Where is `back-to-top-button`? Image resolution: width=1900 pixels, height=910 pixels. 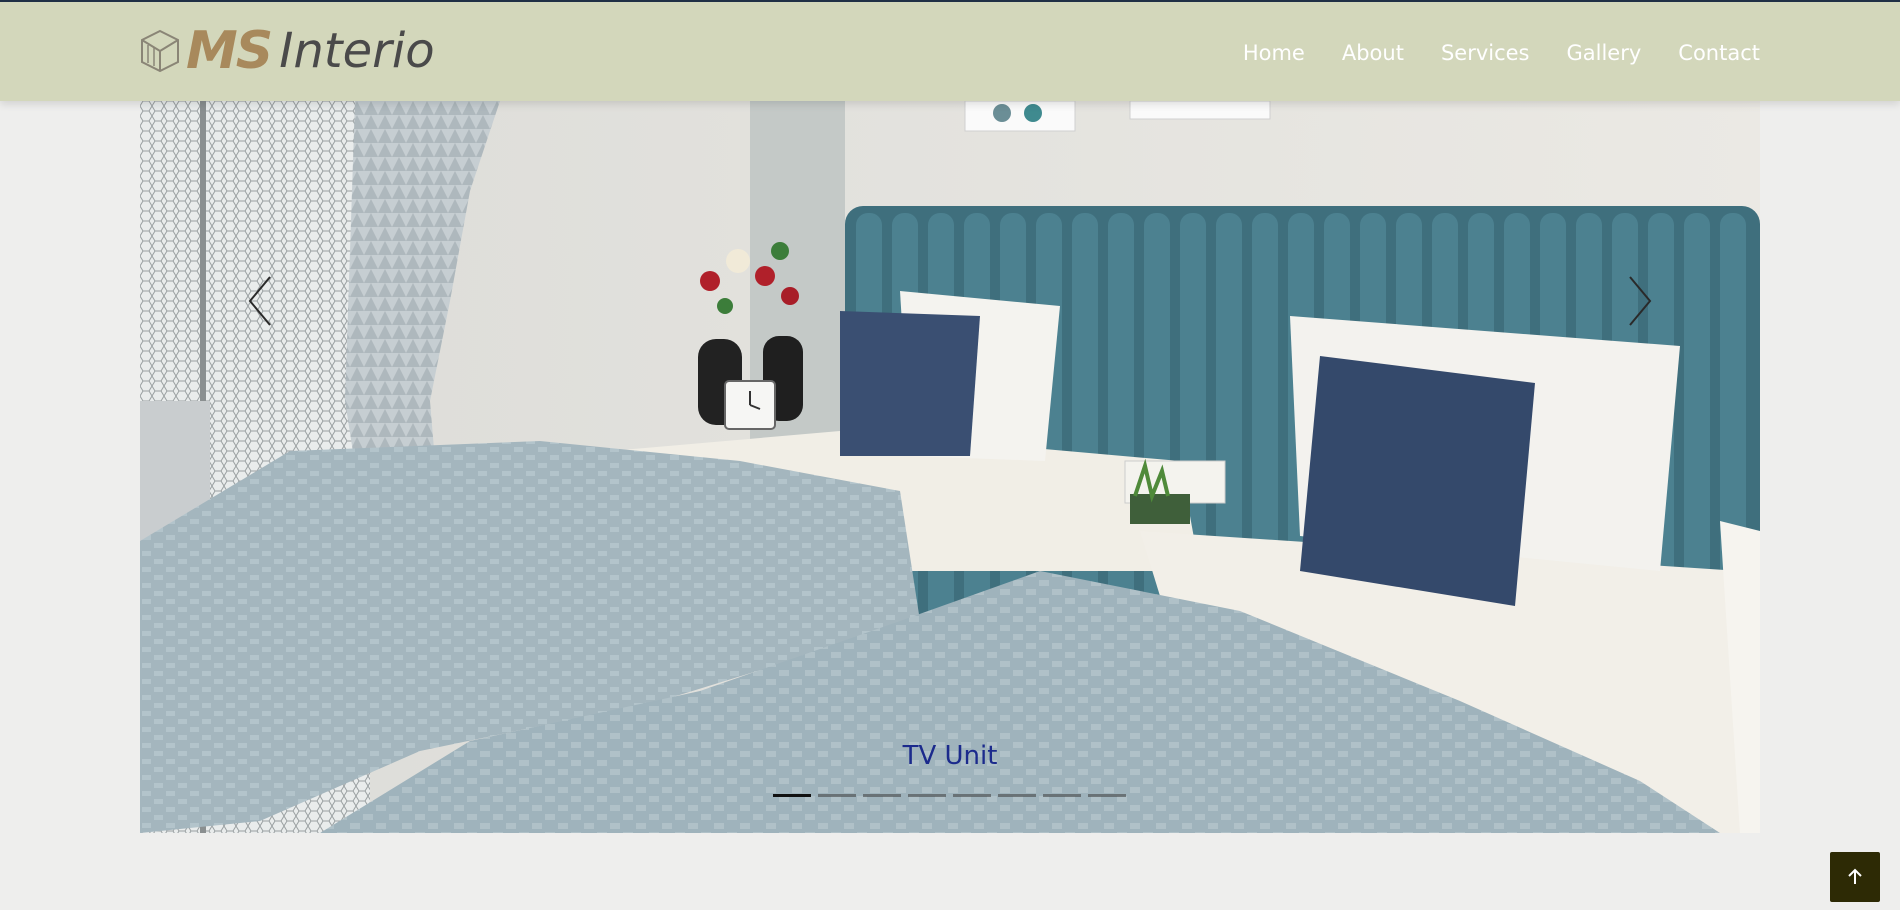
back-to-top-button is located at coordinates (1855, 877).